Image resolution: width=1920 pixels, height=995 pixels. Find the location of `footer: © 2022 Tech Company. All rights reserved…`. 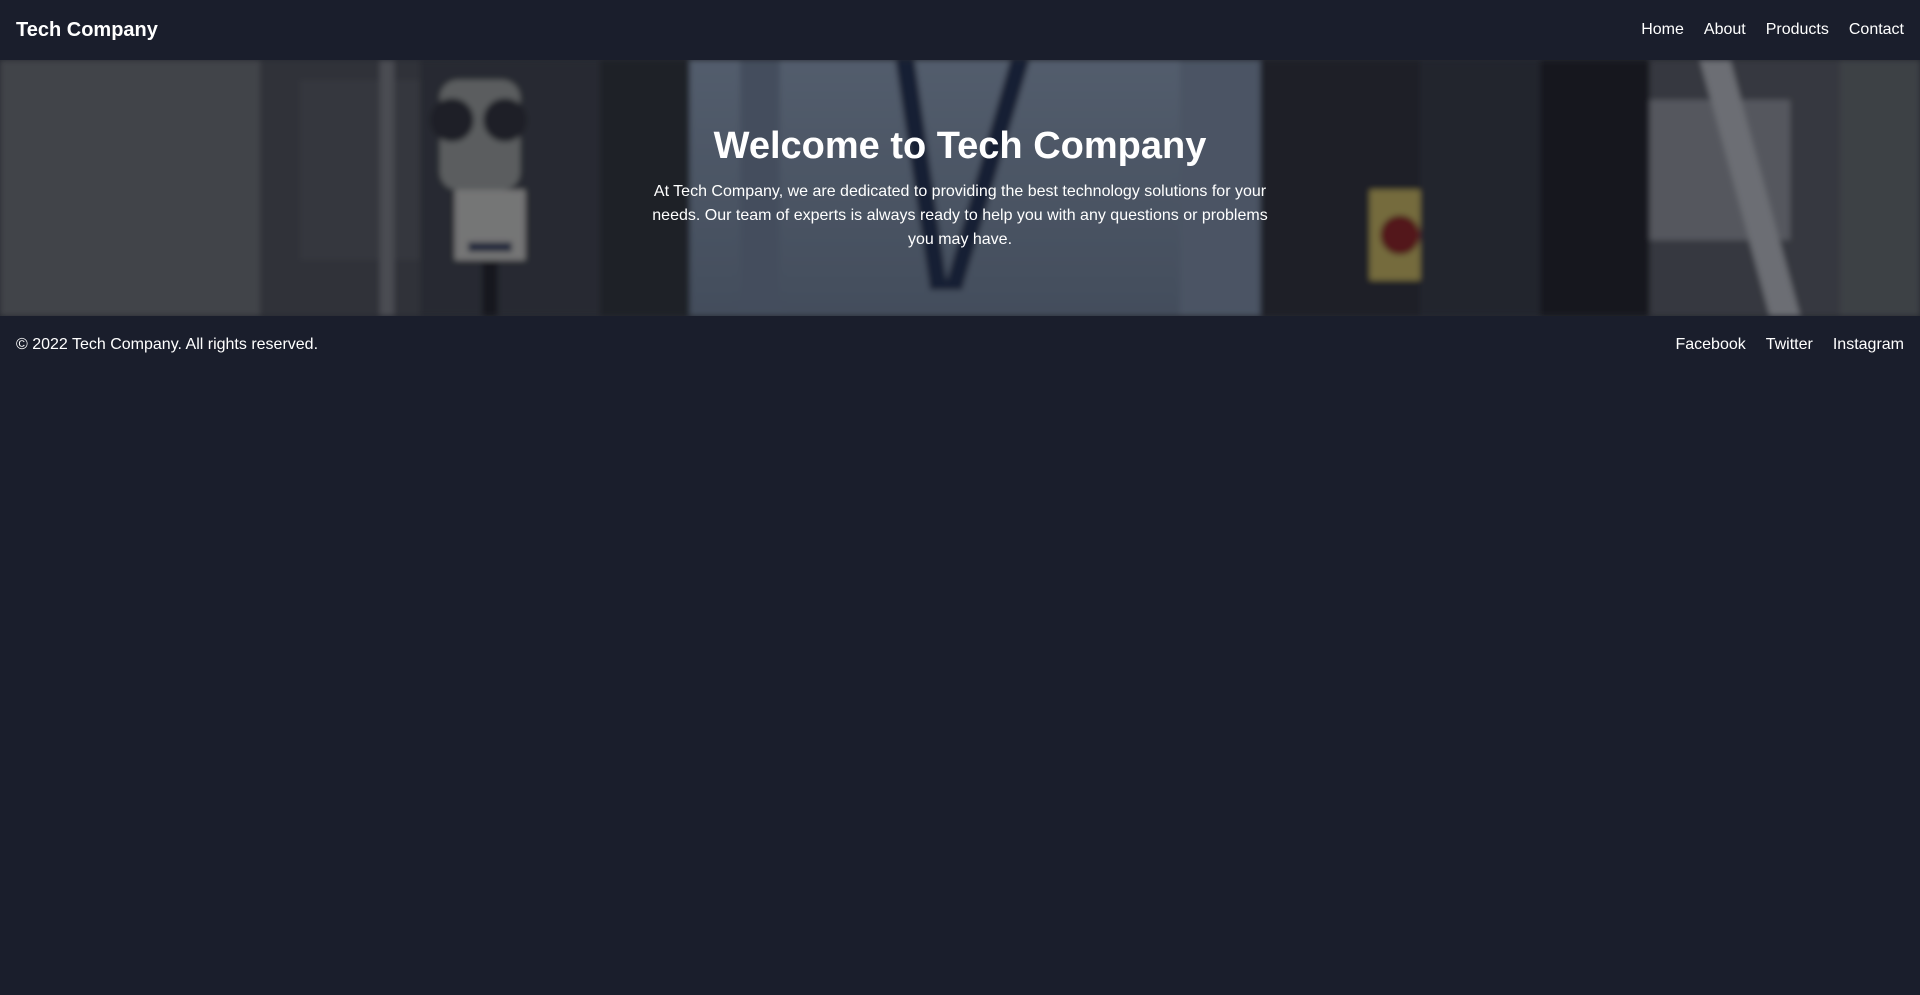

footer: © 2022 Tech Company. All rights reserved… is located at coordinates (960, 345).